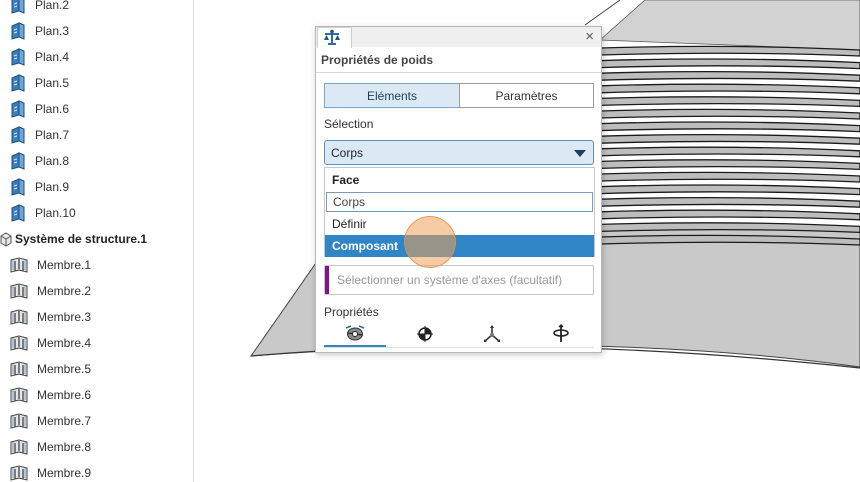 The width and height of the screenshot is (860, 482). I want to click on tab-parametres: Paramètres, so click(526, 95).